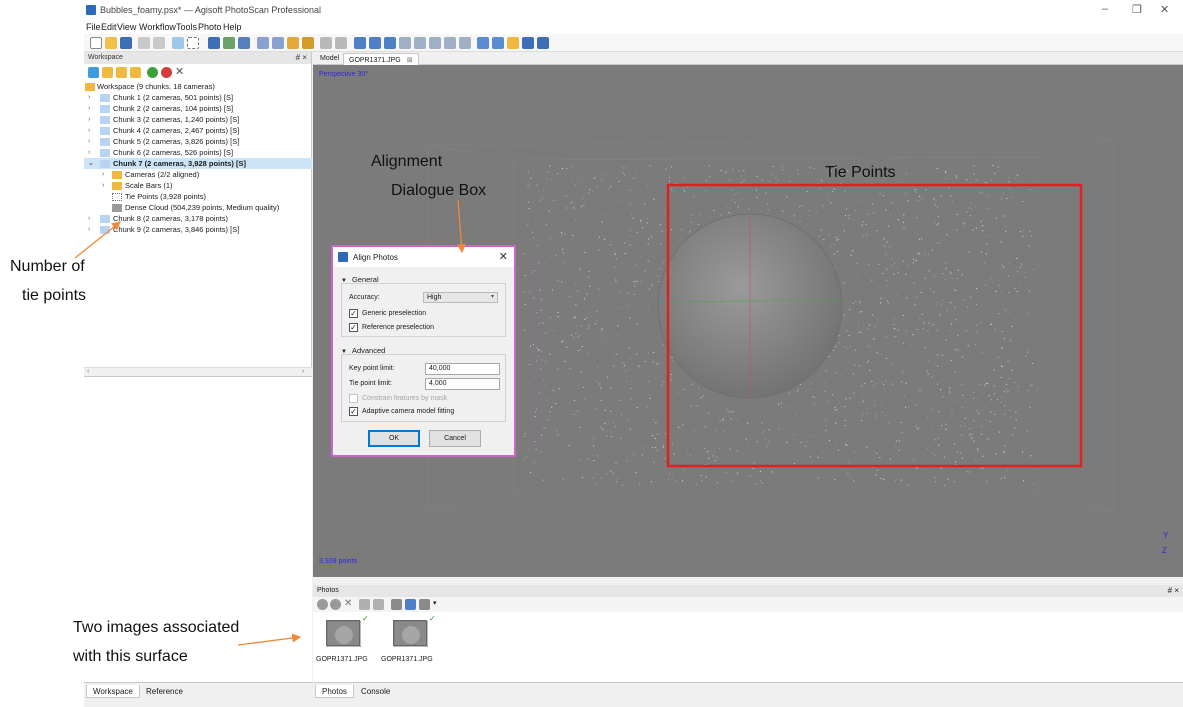  Describe the element at coordinates (88, 371) in the screenshot. I see `scroll-left-icon: ‹` at that location.